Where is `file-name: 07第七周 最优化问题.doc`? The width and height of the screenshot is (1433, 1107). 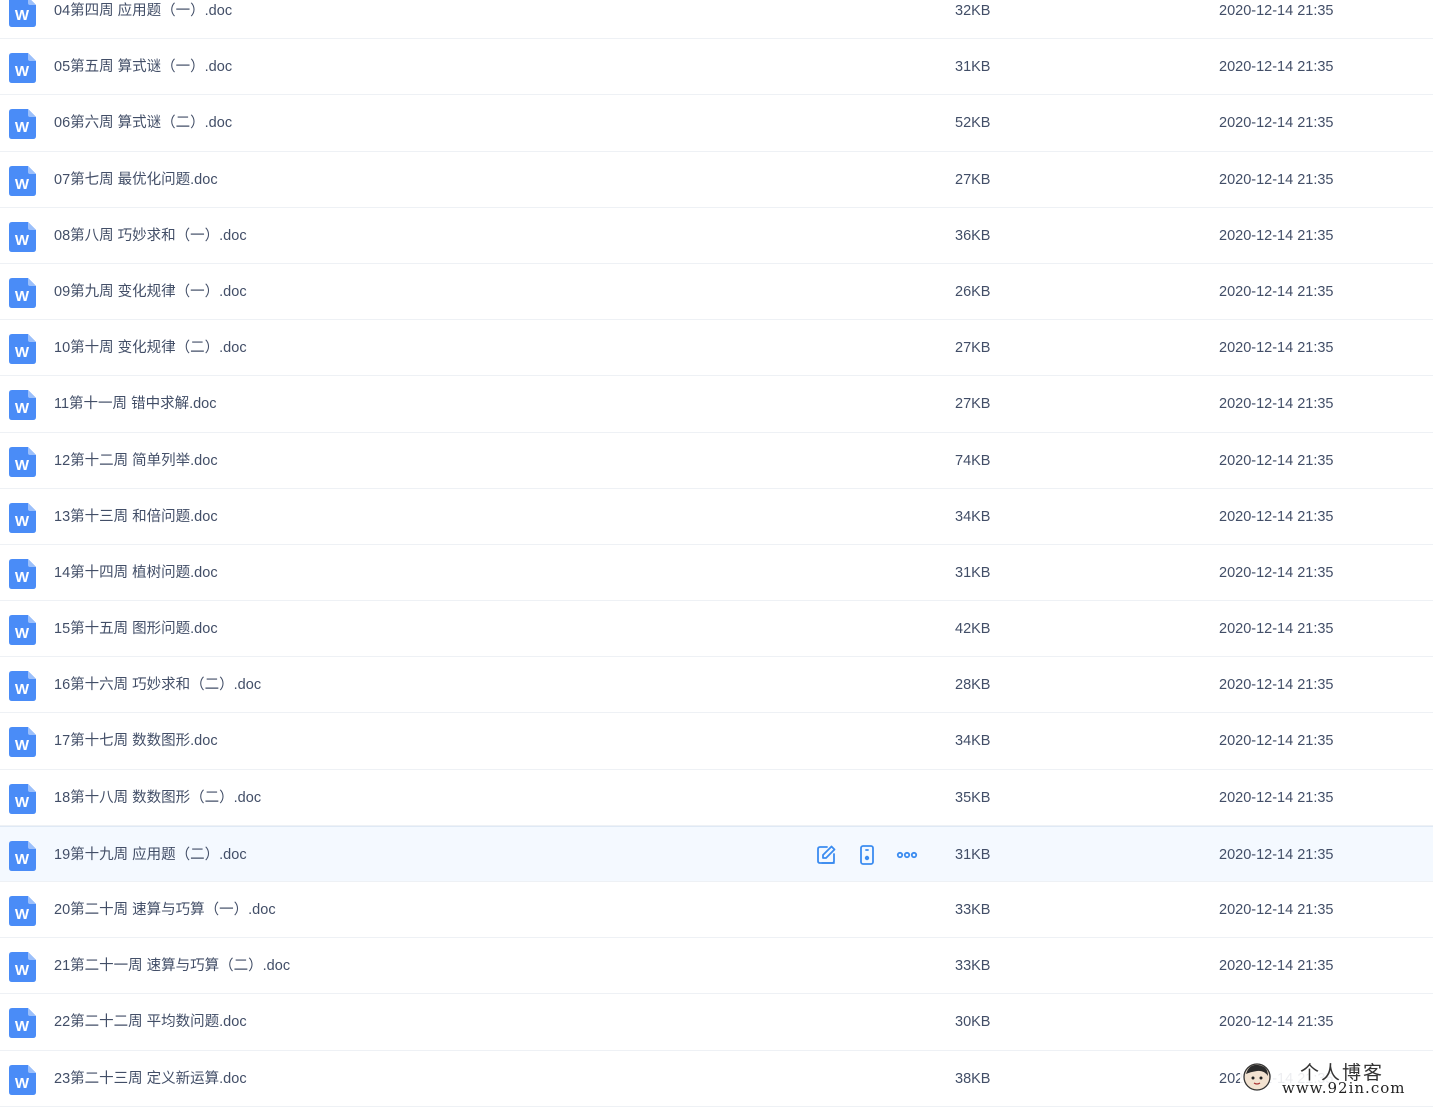
file-name: 07第七周 最优化问题.doc is located at coordinates (136, 180).